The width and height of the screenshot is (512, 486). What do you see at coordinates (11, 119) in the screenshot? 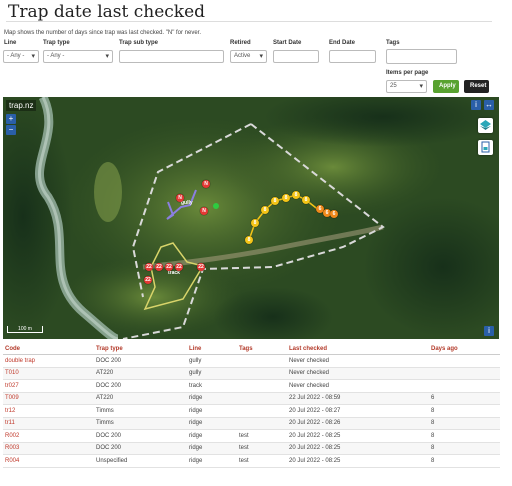
I see `zoom-in-button: +` at bounding box center [11, 119].